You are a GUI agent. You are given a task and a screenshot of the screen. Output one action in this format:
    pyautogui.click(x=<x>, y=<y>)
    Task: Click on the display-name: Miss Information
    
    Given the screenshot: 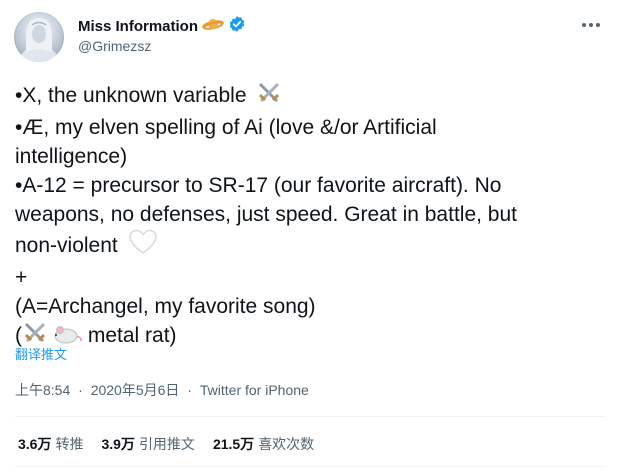 What is the action you would take?
    pyautogui.click(x=138, y=26)
    